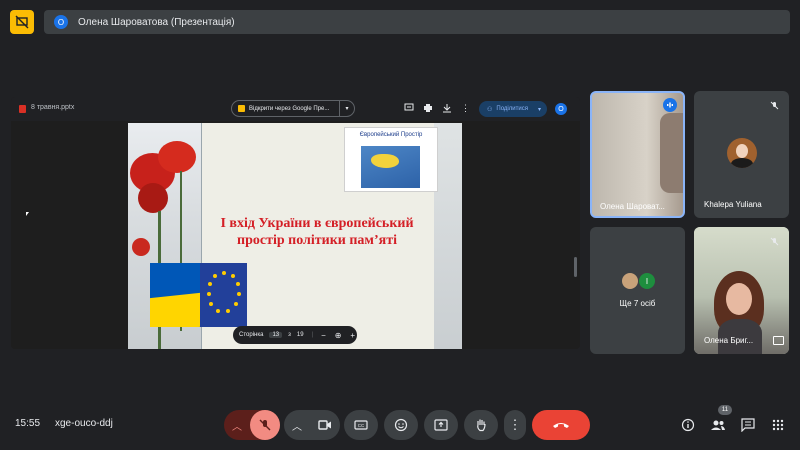 Image resolution: width=800 pixels, height=450 pixels. I want to click on participant-initial-avatar: I, so click(647, 281).